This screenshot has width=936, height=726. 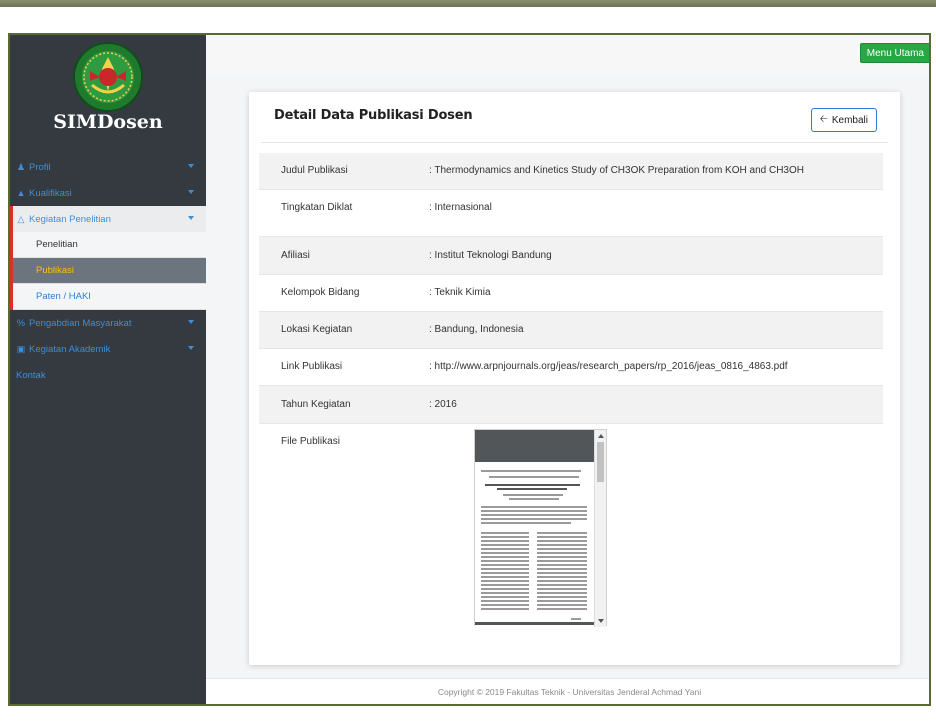 I want to click on university-logo, so click(x=108, y=77).